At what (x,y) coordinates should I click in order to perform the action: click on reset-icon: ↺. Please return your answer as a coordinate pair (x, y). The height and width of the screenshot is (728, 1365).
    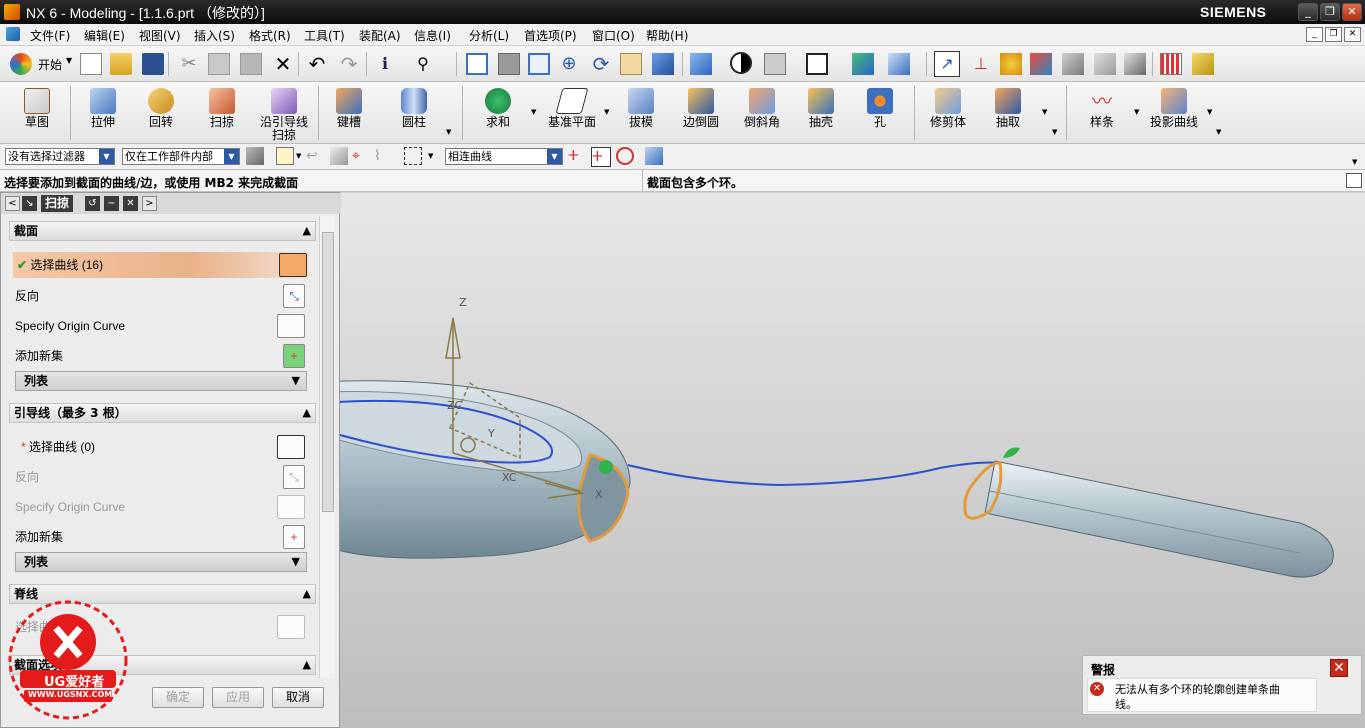
    Looking at the image, I should click on (92, 203).